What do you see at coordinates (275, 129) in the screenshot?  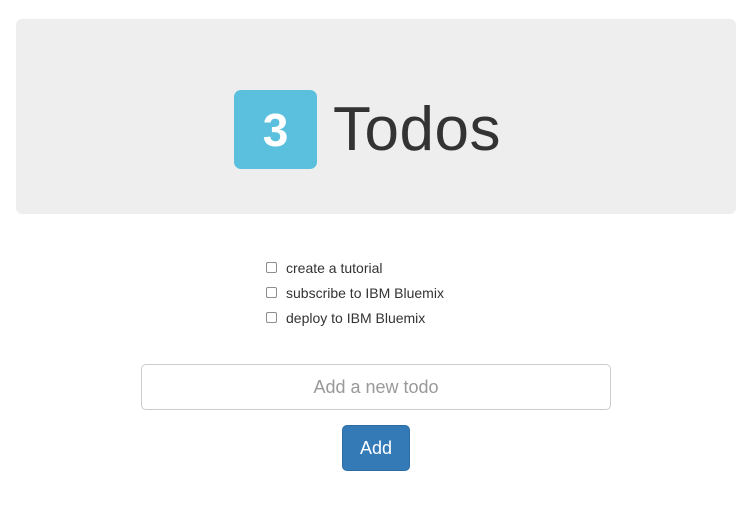 I see `todo-count-badge: 3` at bounding box center [275, 129].